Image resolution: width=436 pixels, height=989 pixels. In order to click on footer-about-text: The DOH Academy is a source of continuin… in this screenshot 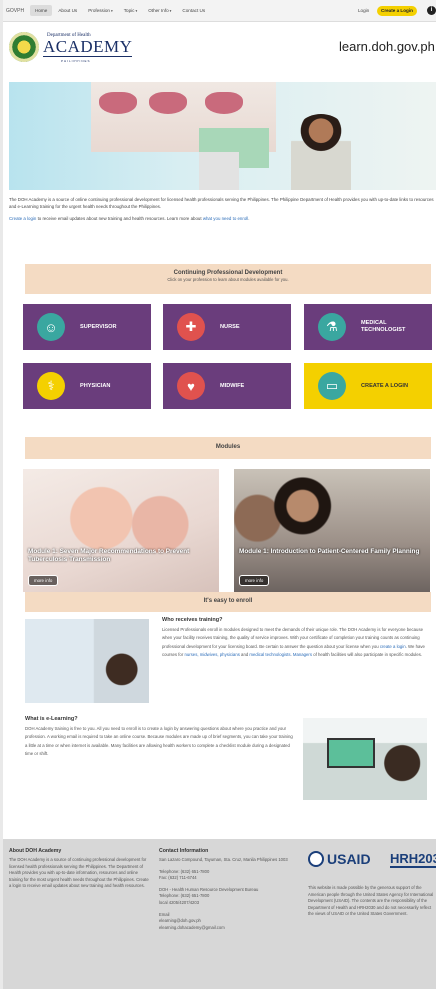, I will do `click(79, 873)`.